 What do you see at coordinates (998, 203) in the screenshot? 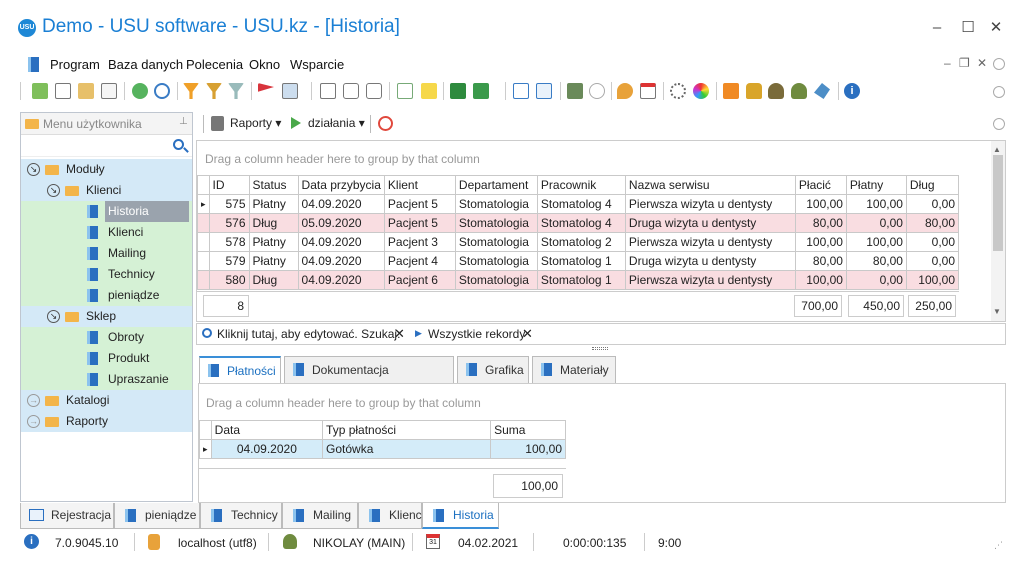
I see `scrollbar-thumb` at bounding box center [998, 203].